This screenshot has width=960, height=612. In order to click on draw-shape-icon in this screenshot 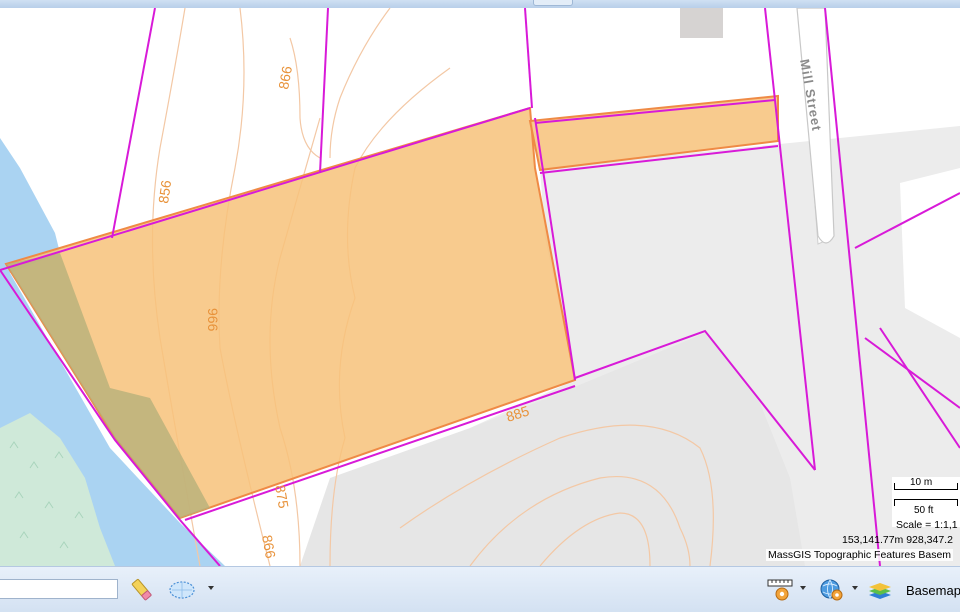, I will do `click(182, 590)`.